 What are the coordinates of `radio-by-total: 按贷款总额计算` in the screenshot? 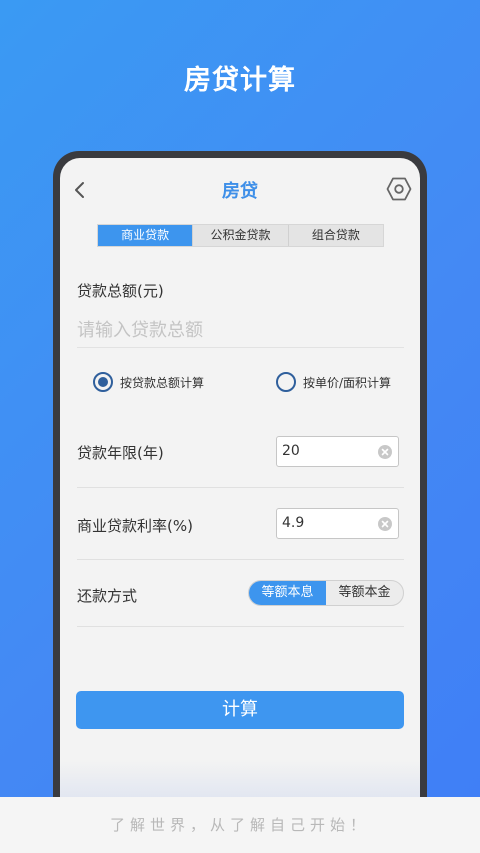 It's located at (148, 382).